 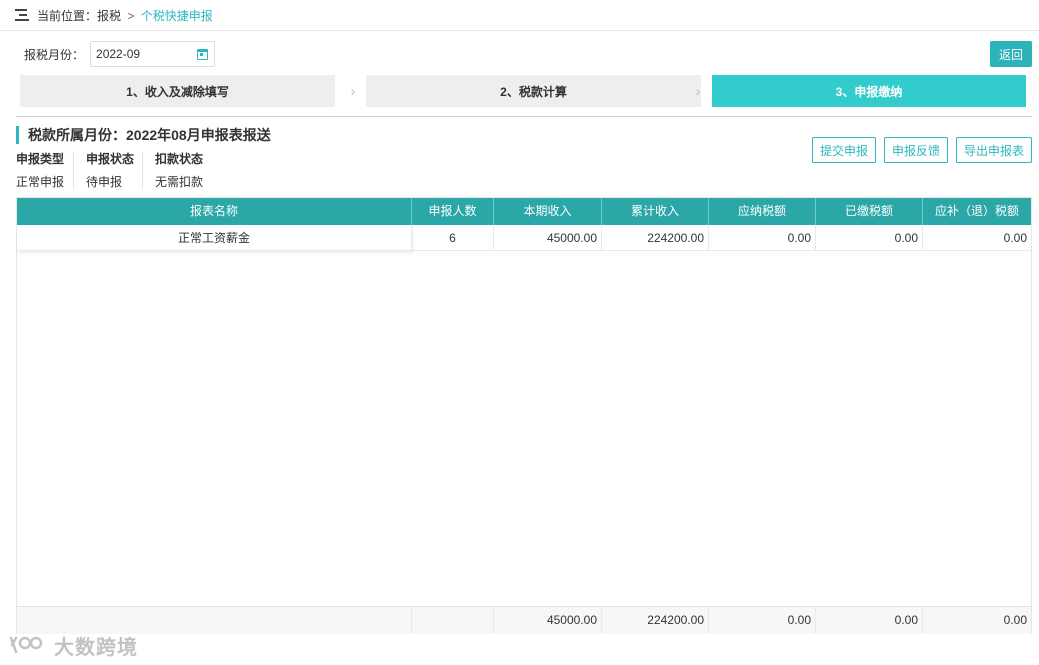 What do you see at coordinates (153, 54) in the screenshot?
I see `month-picker: 2022-09` at bounding box center [153, 54].